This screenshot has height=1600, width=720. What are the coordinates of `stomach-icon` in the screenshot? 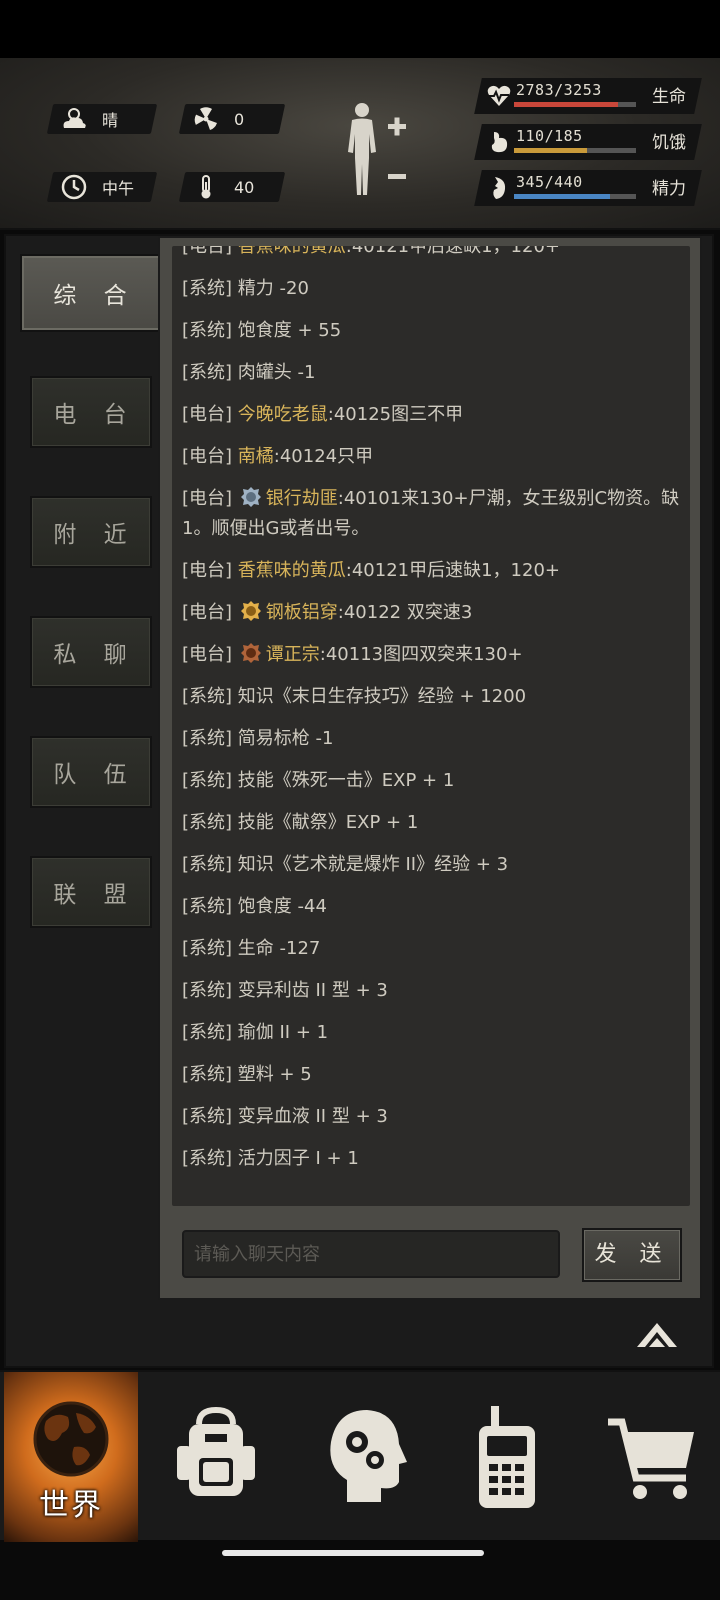 It's located at (499, 142).